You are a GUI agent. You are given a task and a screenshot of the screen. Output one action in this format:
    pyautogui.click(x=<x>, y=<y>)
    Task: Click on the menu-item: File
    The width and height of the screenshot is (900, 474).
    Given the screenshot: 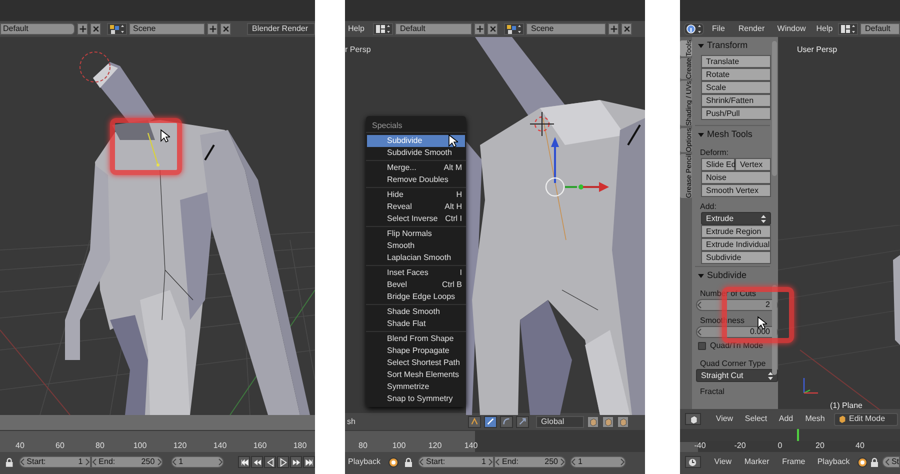 What is the action you would take?
    pyautogui.click(x=718, y=29)
    